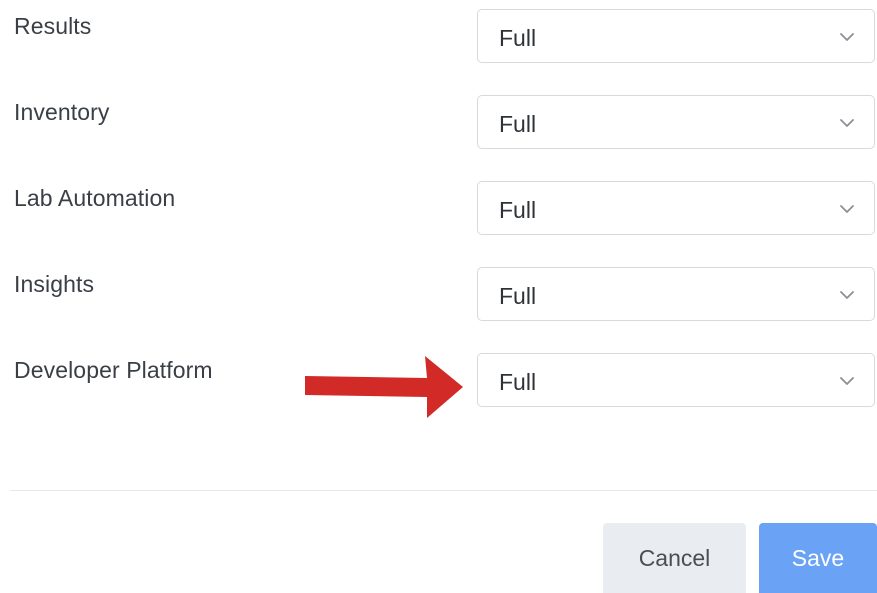 Image resolution: width=877 pixels, height=593 pixels. I want to click on permission-row-insights: Insights Full, so click(438, 295).